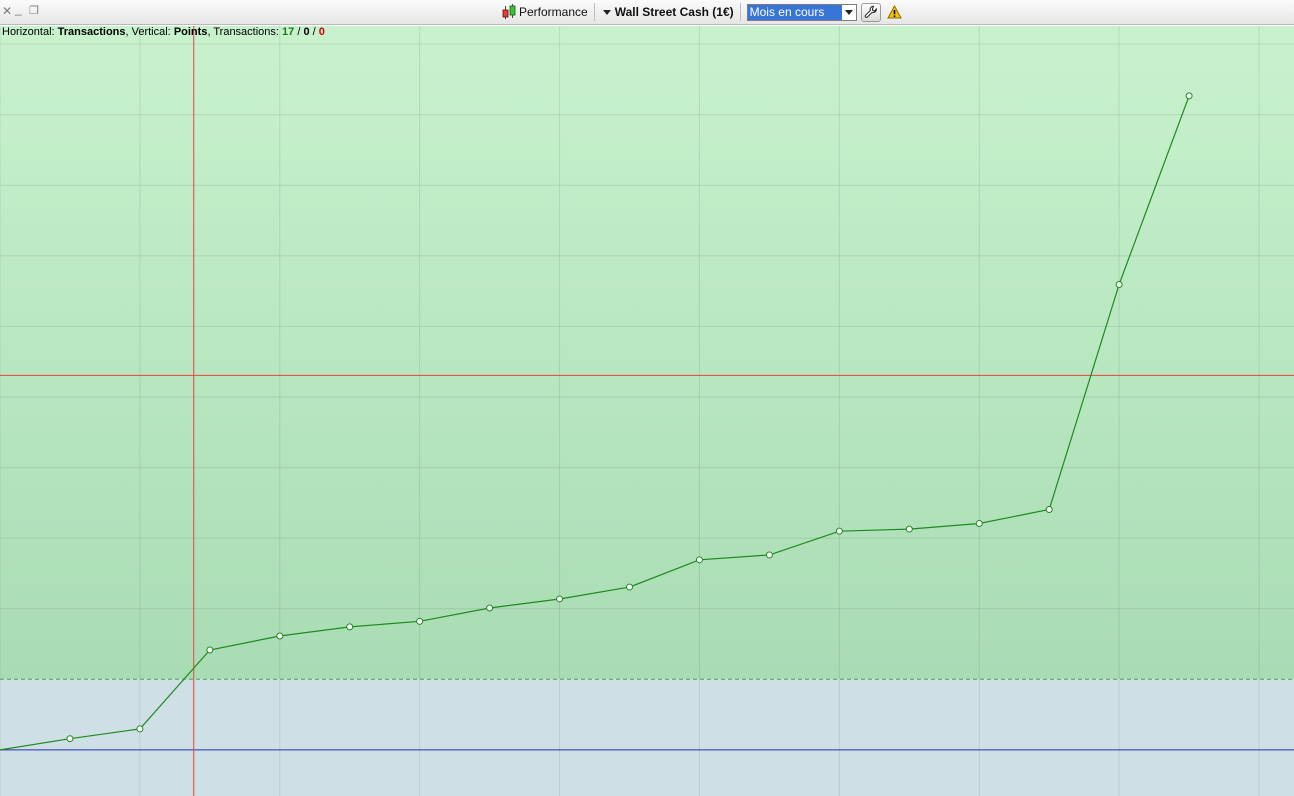 This screenshot has width=1294, height=796. I want to click on warning-button, so click(894, 12).